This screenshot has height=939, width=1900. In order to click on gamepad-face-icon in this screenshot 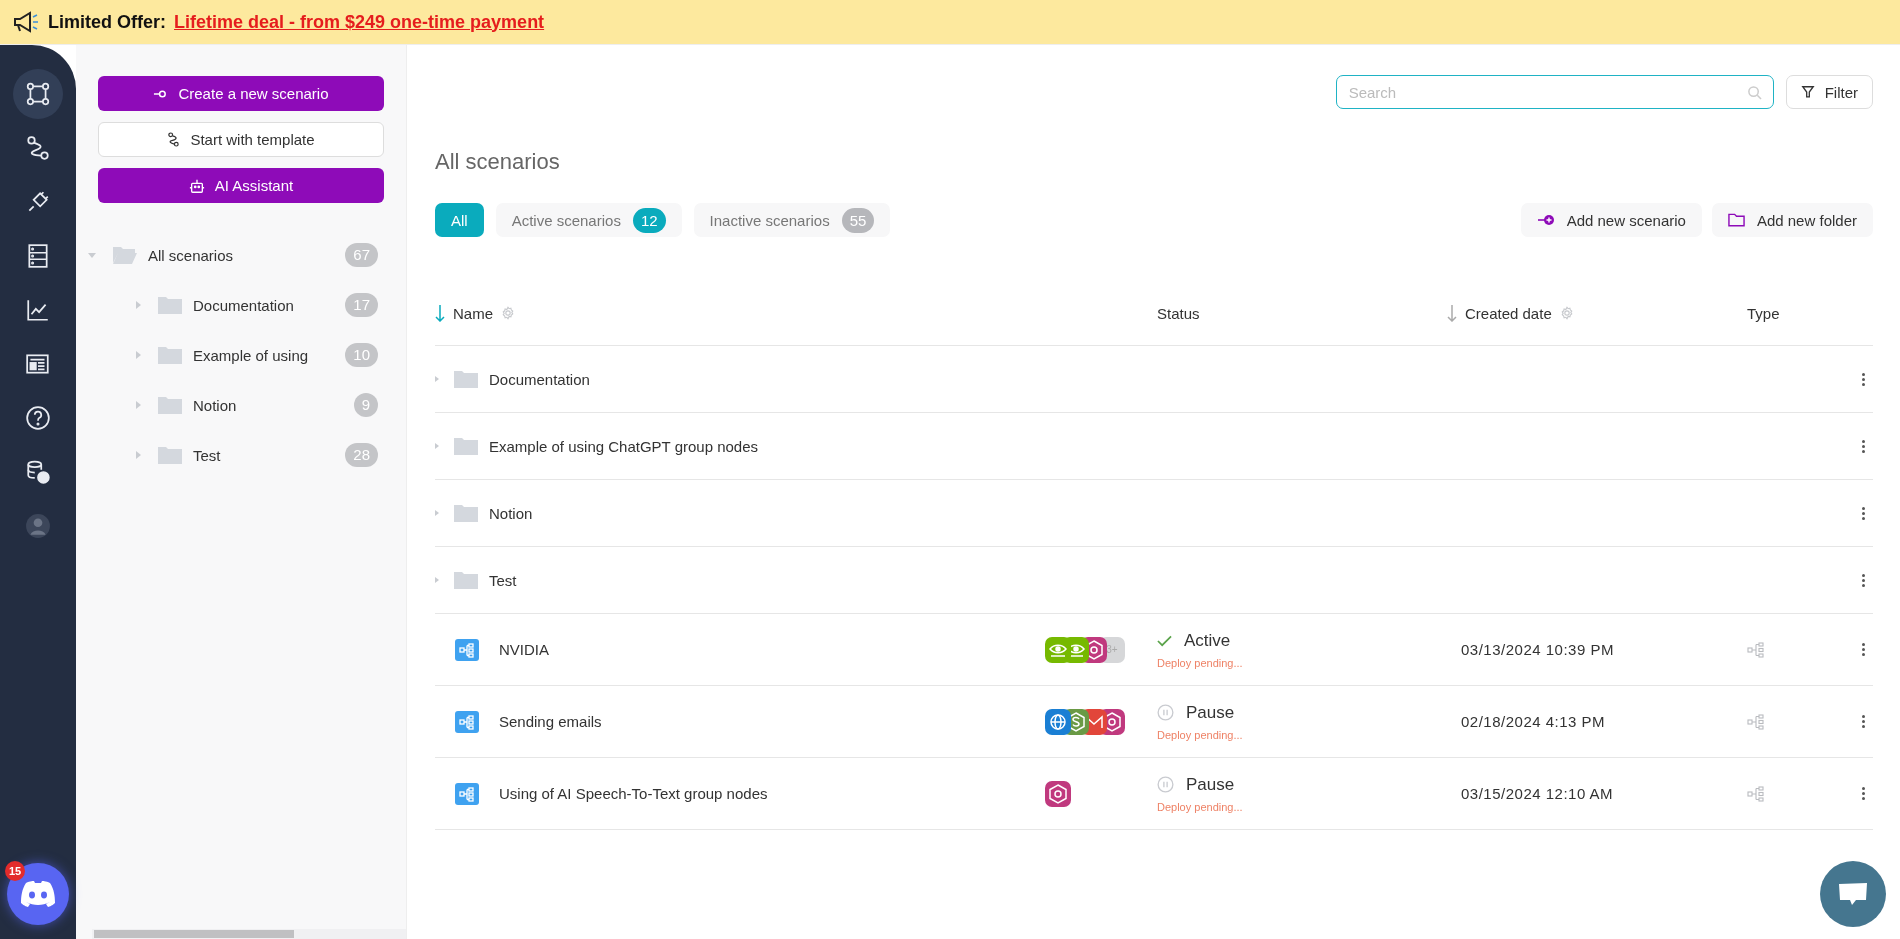, I will do `click(38, 894)`.